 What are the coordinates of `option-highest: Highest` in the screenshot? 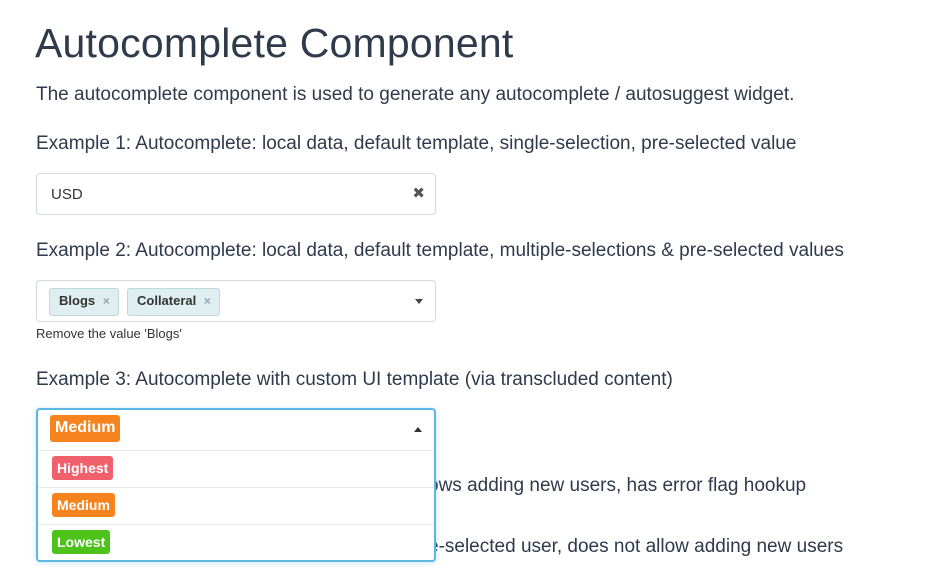 It's located at (236, 469).